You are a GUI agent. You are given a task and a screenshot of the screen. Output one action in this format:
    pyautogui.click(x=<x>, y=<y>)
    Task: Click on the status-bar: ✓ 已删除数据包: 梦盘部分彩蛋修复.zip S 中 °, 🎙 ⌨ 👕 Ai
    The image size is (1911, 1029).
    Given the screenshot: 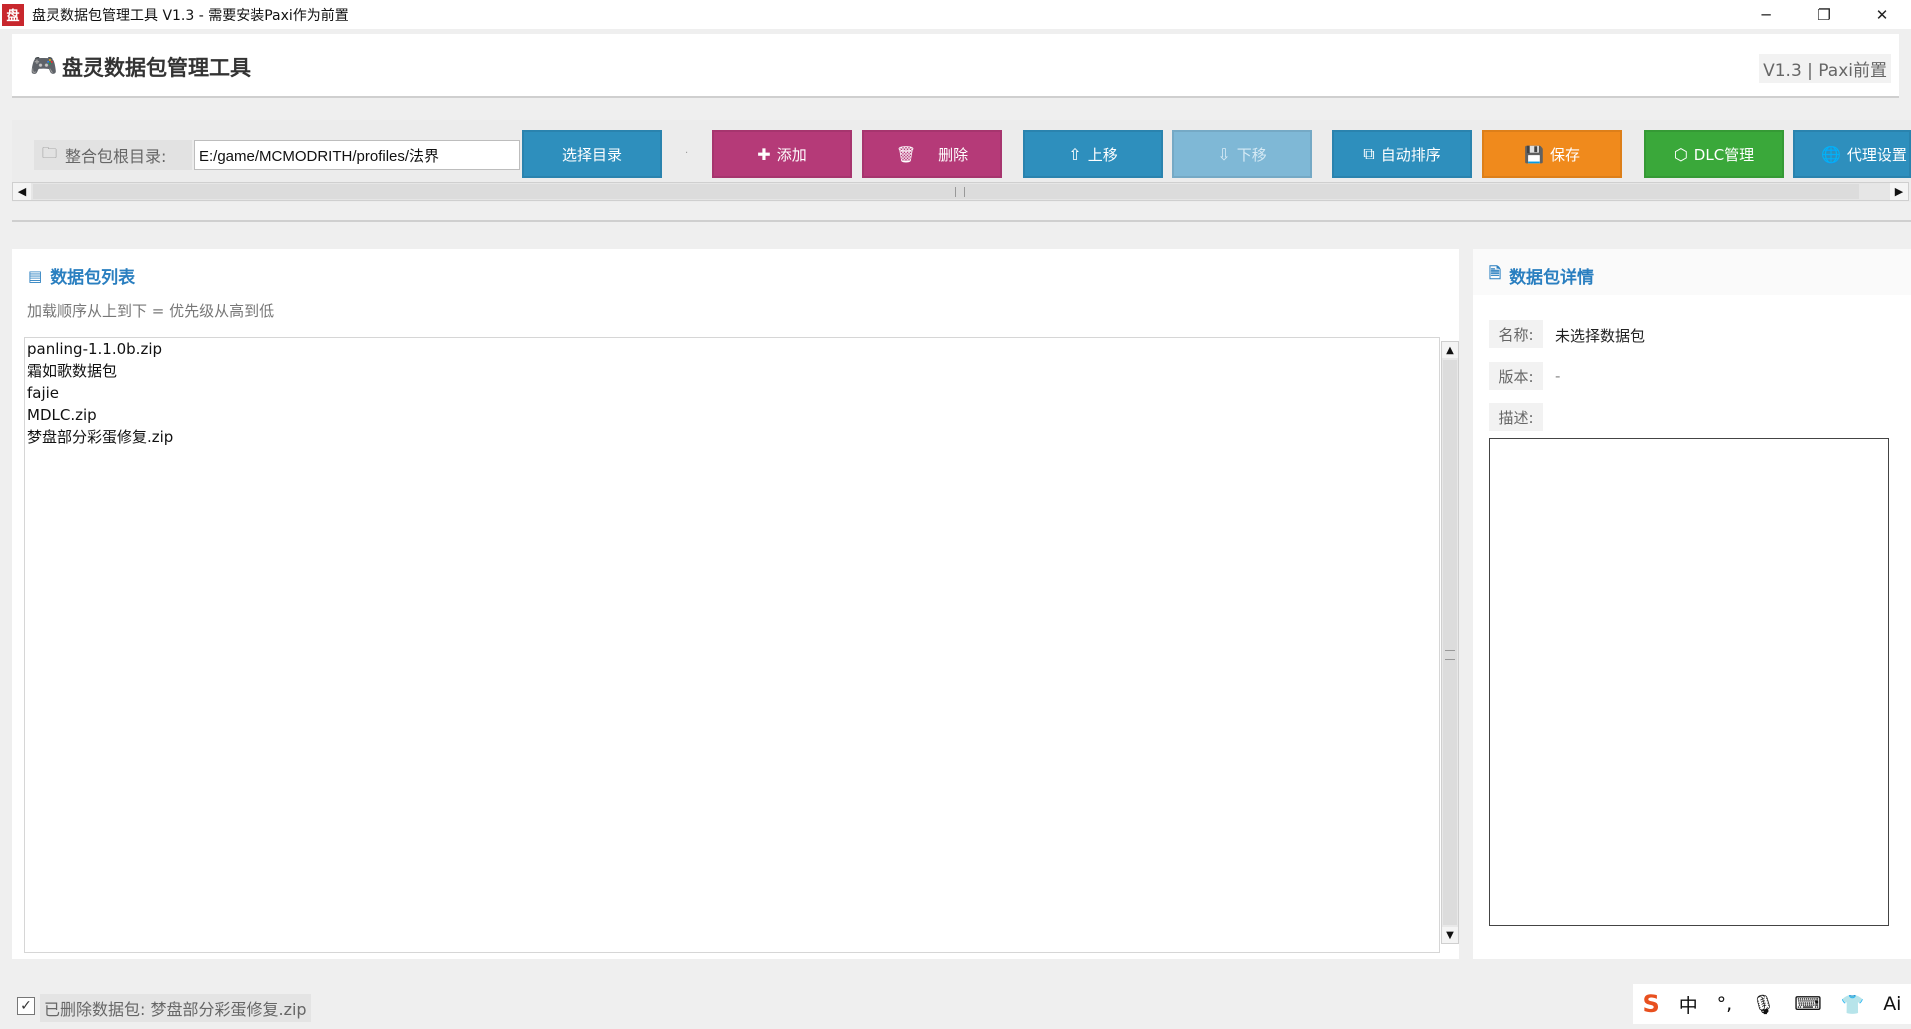 What is the action you would take?
    pyautogui.click(x=955, y=999)
    